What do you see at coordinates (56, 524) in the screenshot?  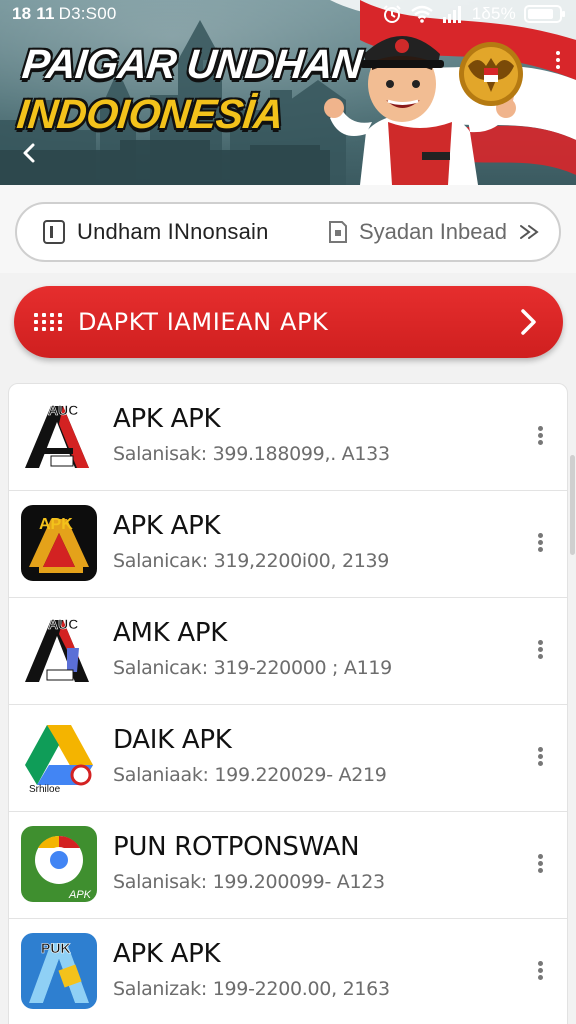 I see `apk-icon-text: APK` at bounding box center [56, 524].